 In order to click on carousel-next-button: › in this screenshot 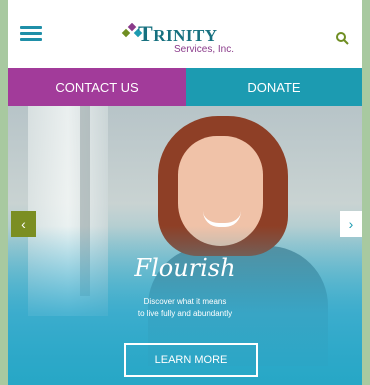, I will do `click(351, 224)`.